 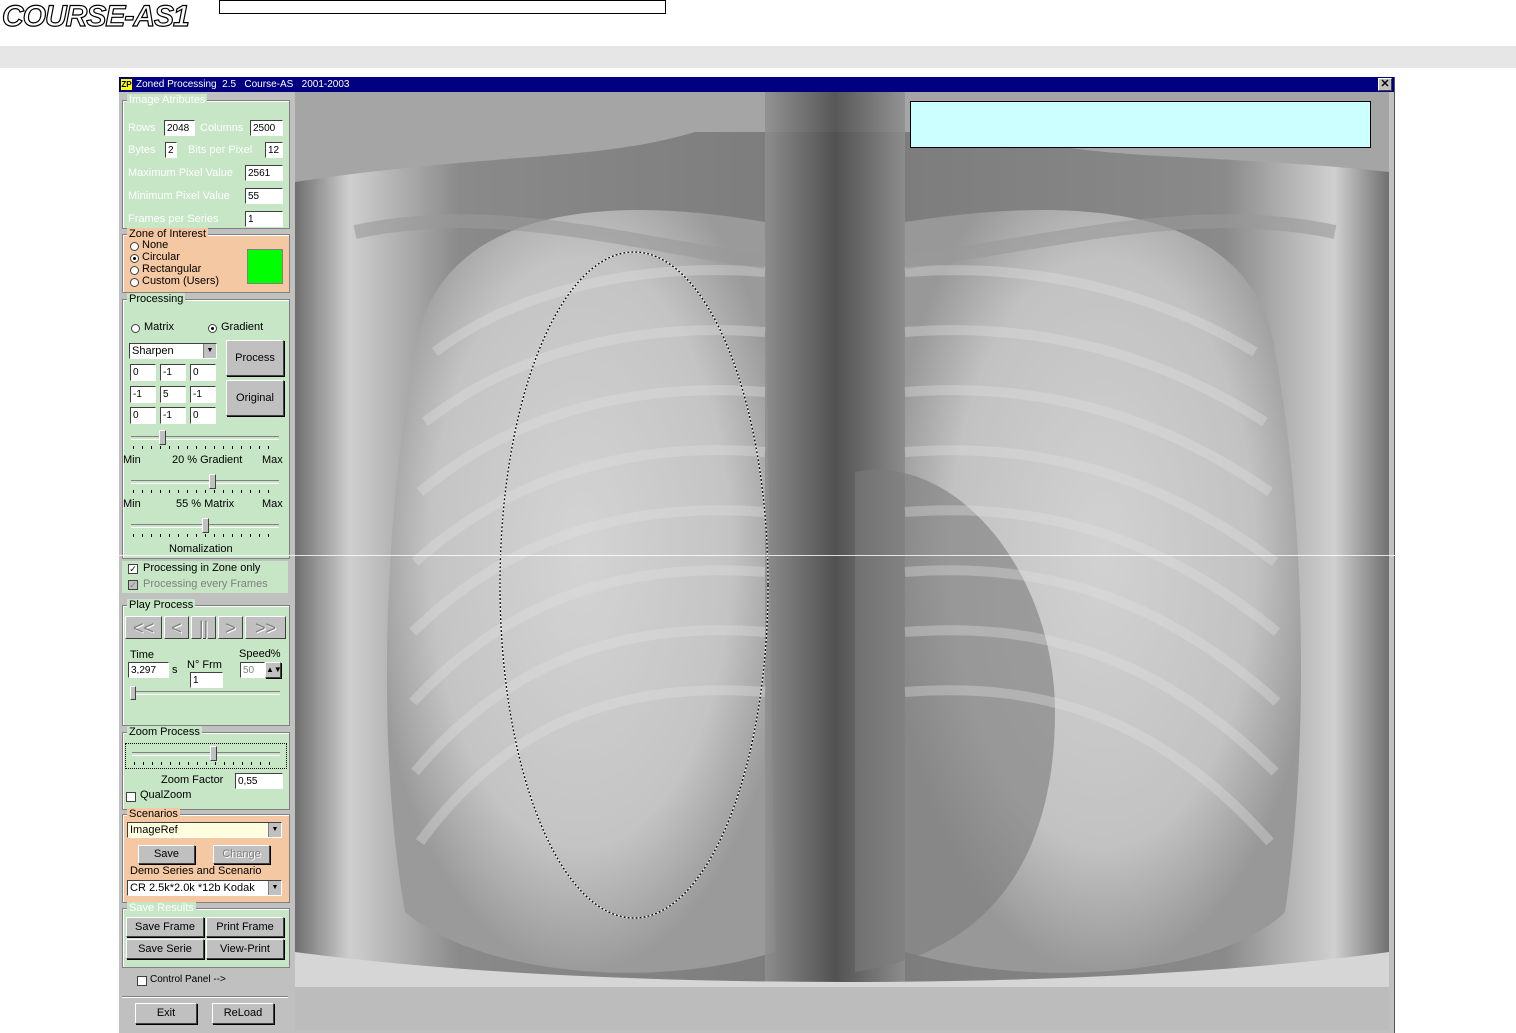 I want to click on view-print-button: View-Print, so click(x=245, y=949).